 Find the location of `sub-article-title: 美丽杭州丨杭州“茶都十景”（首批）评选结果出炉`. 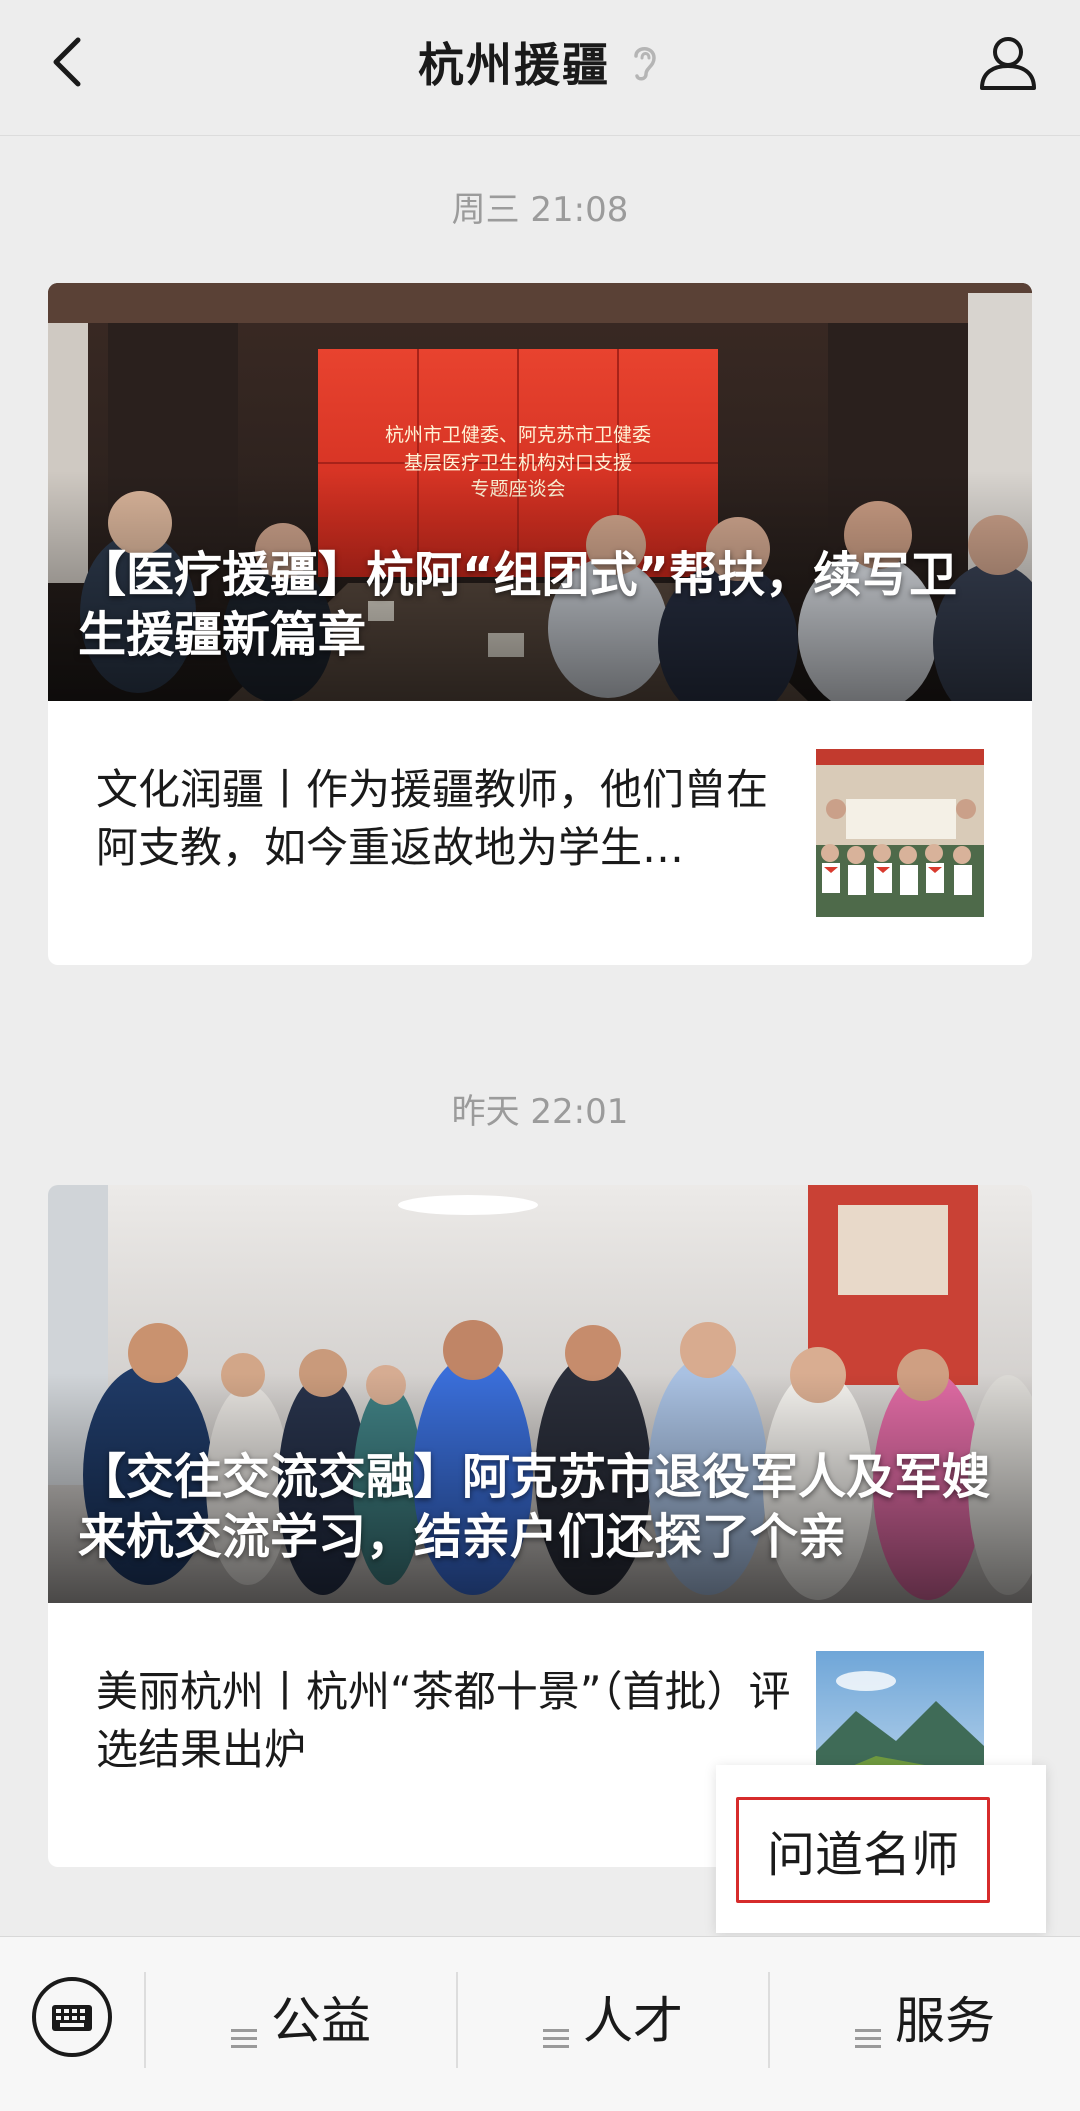

sub-article-title: 美丽杭州丨杭州“茶都十景”（首批）评选结果出炉 is located at coordinates (443, 1720).